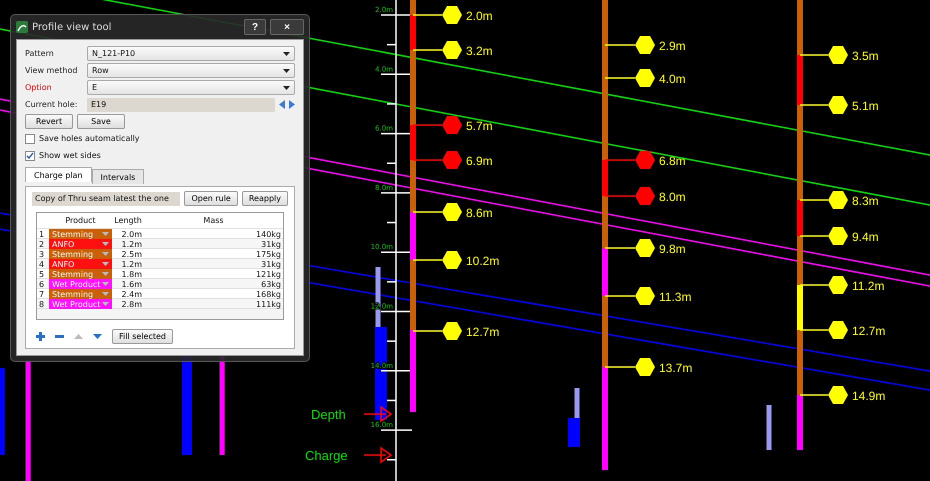 The width and height of the screenshot is (930, 481). Describe the element at coordinates (282, 104) in the screenshot. I see `previous-icon` at that location.